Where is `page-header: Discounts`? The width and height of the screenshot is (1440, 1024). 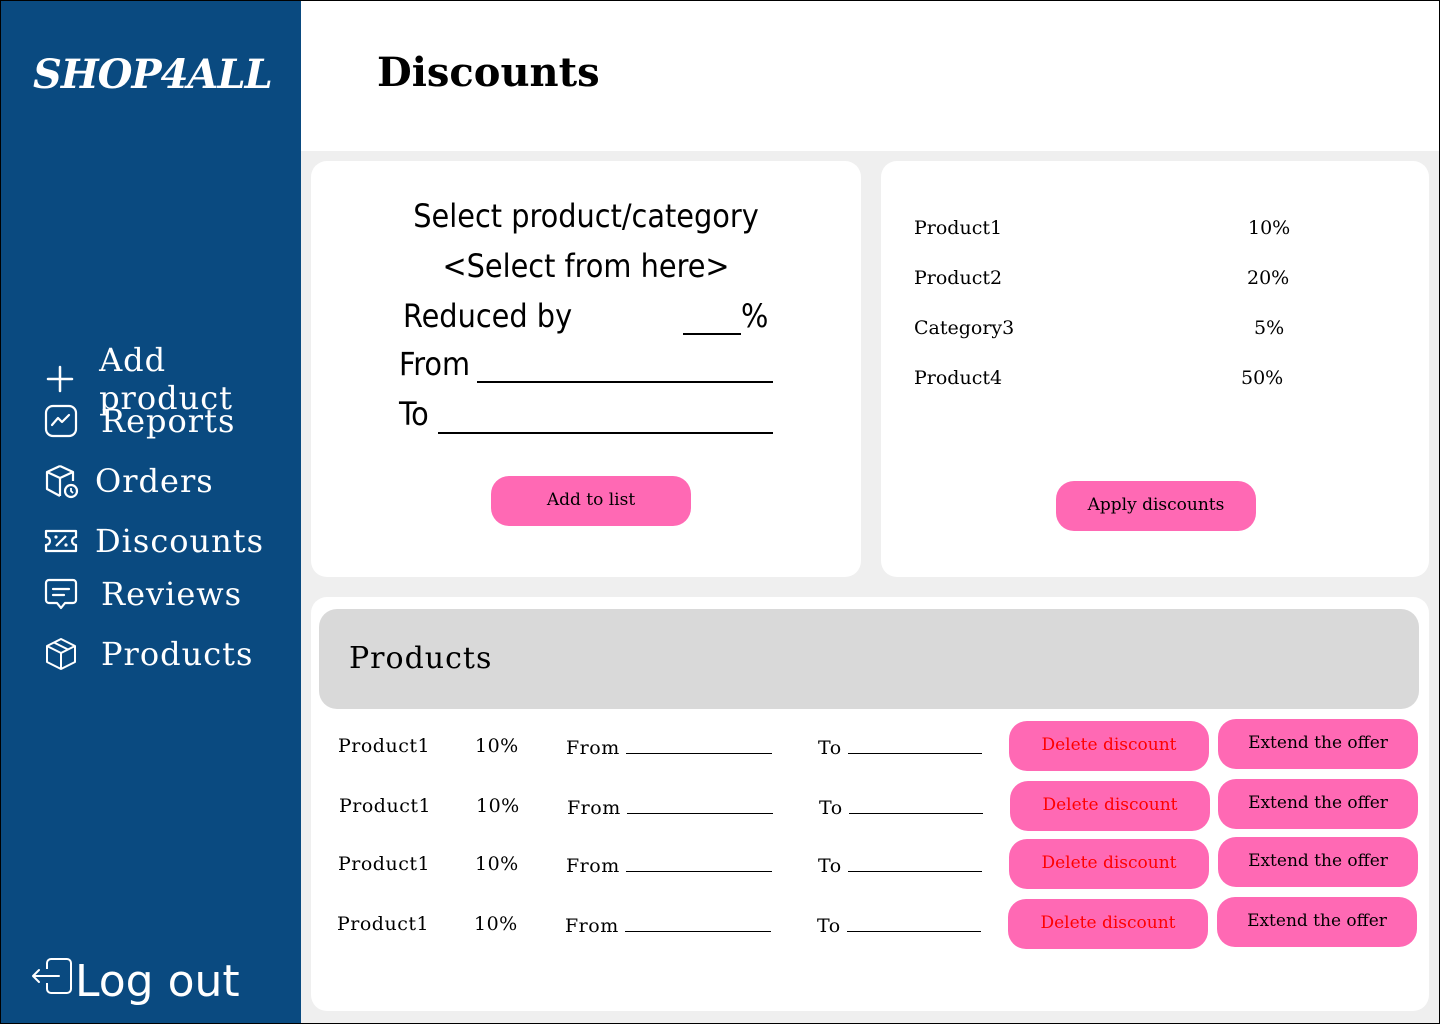
page-header: Discounts is located at coordinates (870, 76).